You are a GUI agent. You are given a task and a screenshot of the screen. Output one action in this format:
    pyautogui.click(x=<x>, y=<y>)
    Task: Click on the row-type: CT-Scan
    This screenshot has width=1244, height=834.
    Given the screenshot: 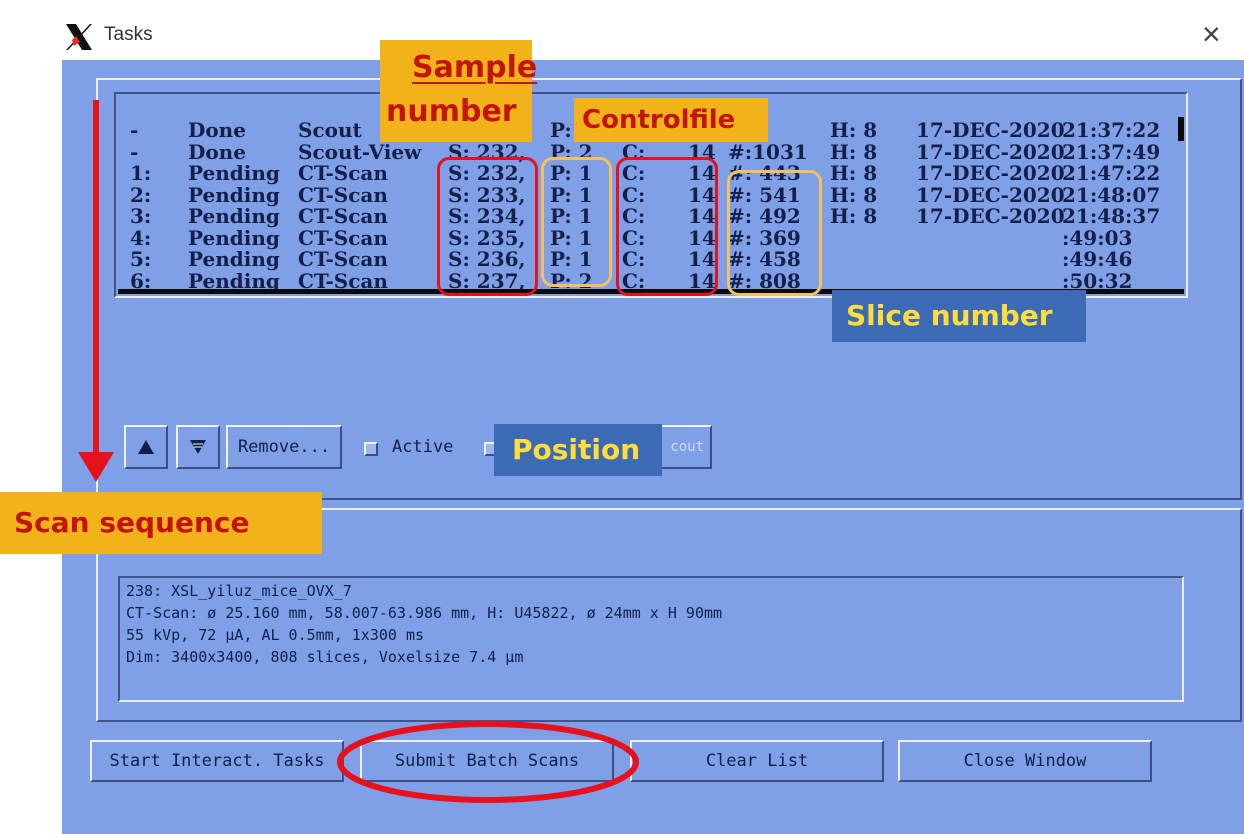 What is the action you would take?
    pyautogui.click(x=343, y=291)
    